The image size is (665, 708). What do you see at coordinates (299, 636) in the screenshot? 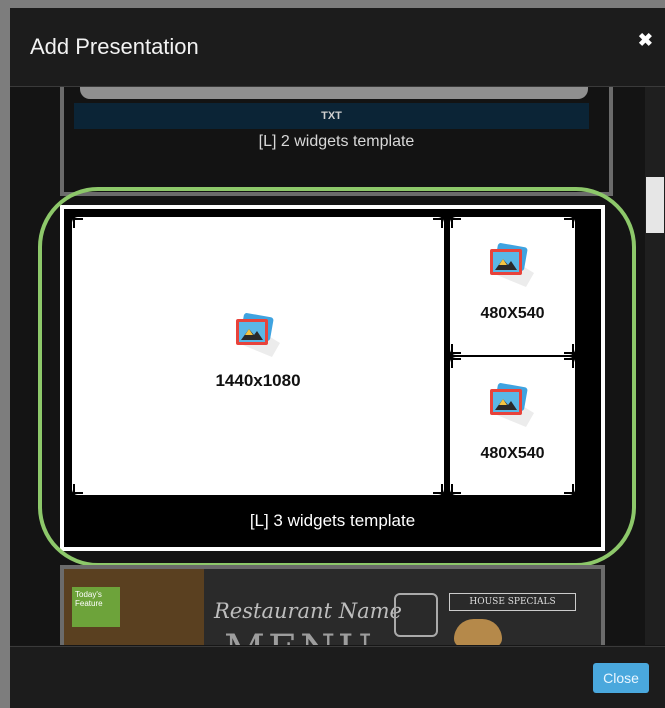
I see `menu-heading: MENU` at bounding box center [299, 636].